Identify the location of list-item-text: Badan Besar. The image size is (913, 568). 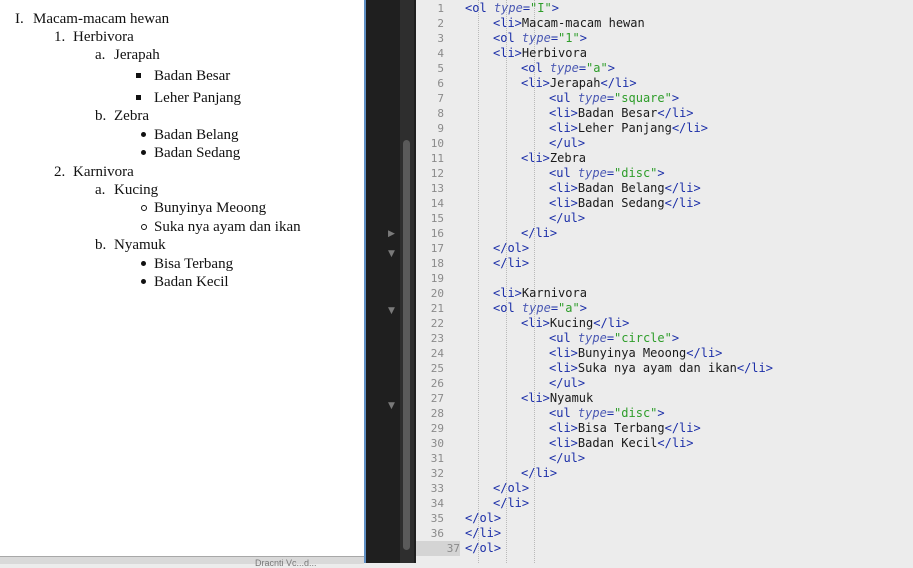
(192, 76).